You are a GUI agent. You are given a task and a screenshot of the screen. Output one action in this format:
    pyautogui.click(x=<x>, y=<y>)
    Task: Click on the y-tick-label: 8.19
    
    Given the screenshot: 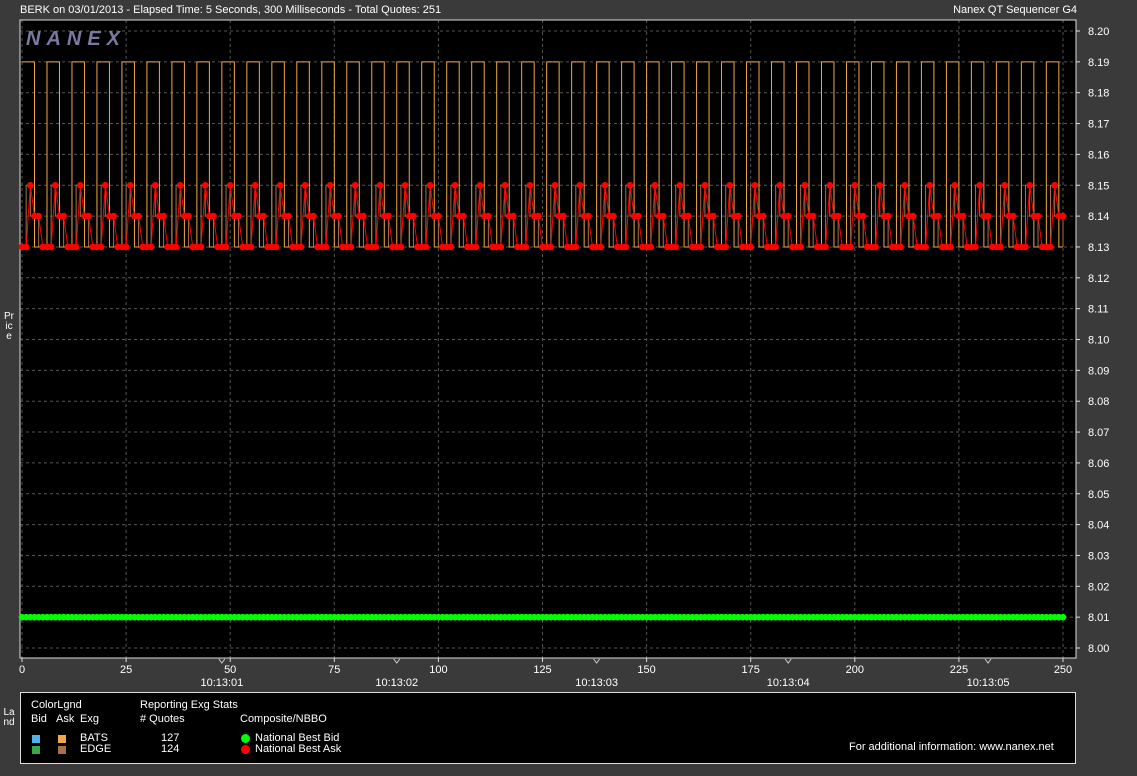 What is the action you would take?
    pyautogui.click(x=1098, y=63)
    